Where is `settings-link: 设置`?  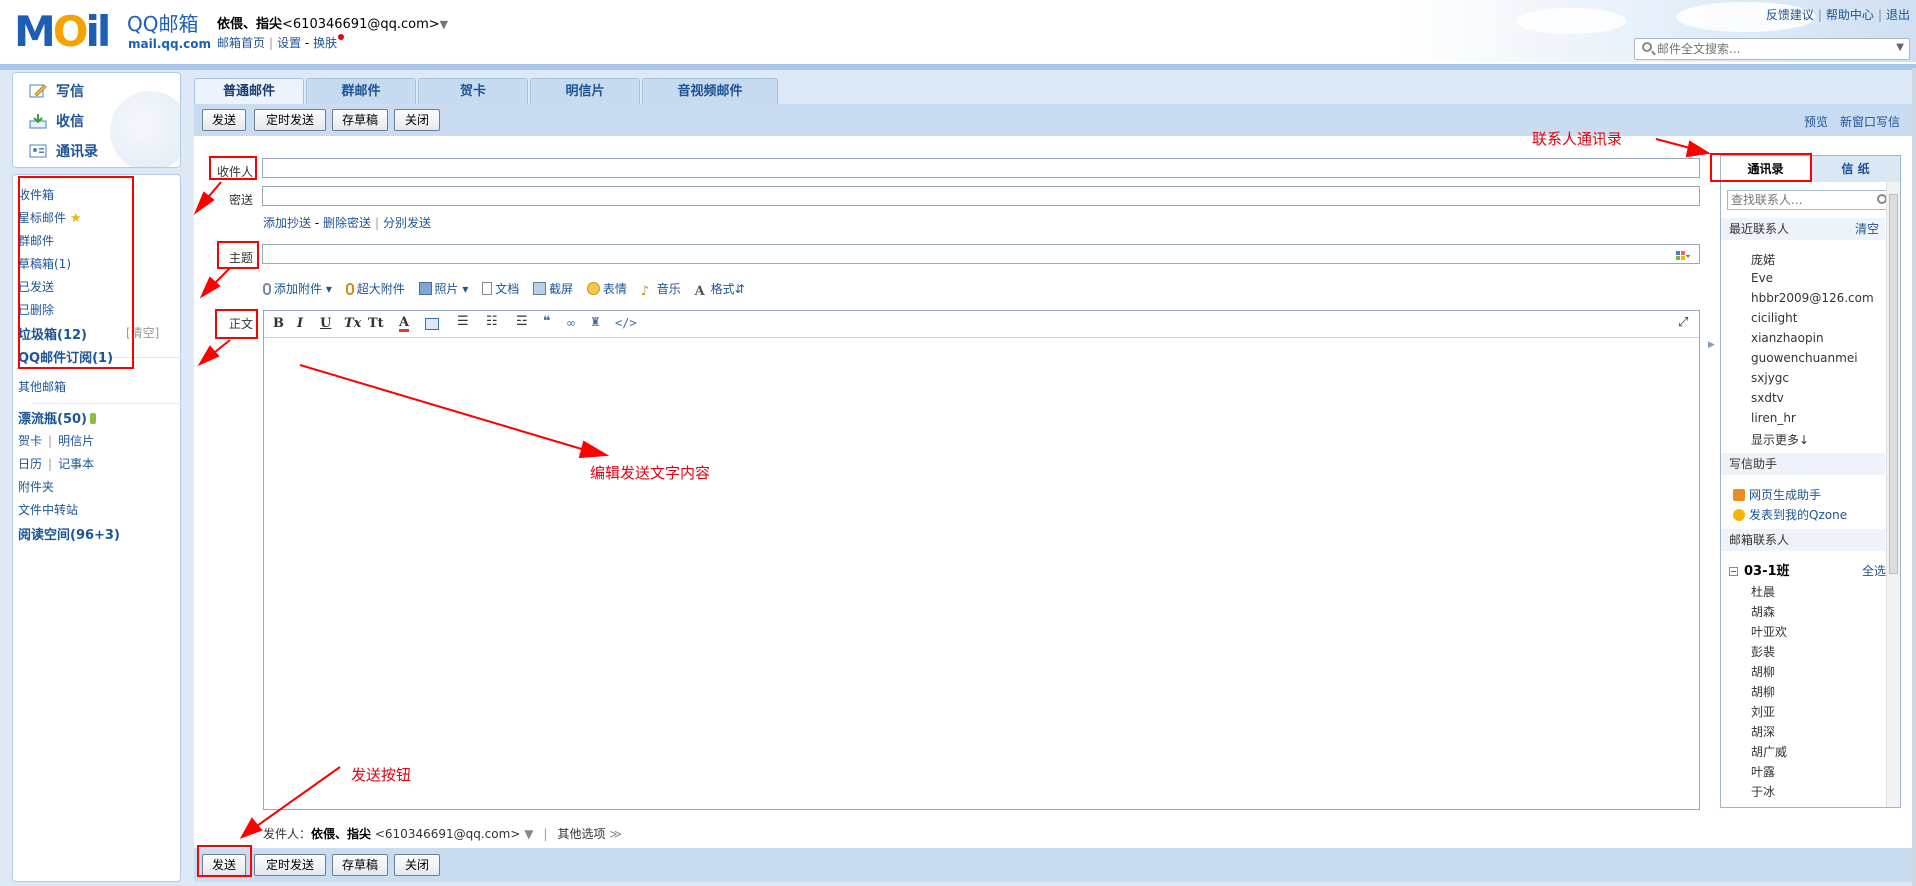
settings-link: 设置 is located at coordinates (289, 43).